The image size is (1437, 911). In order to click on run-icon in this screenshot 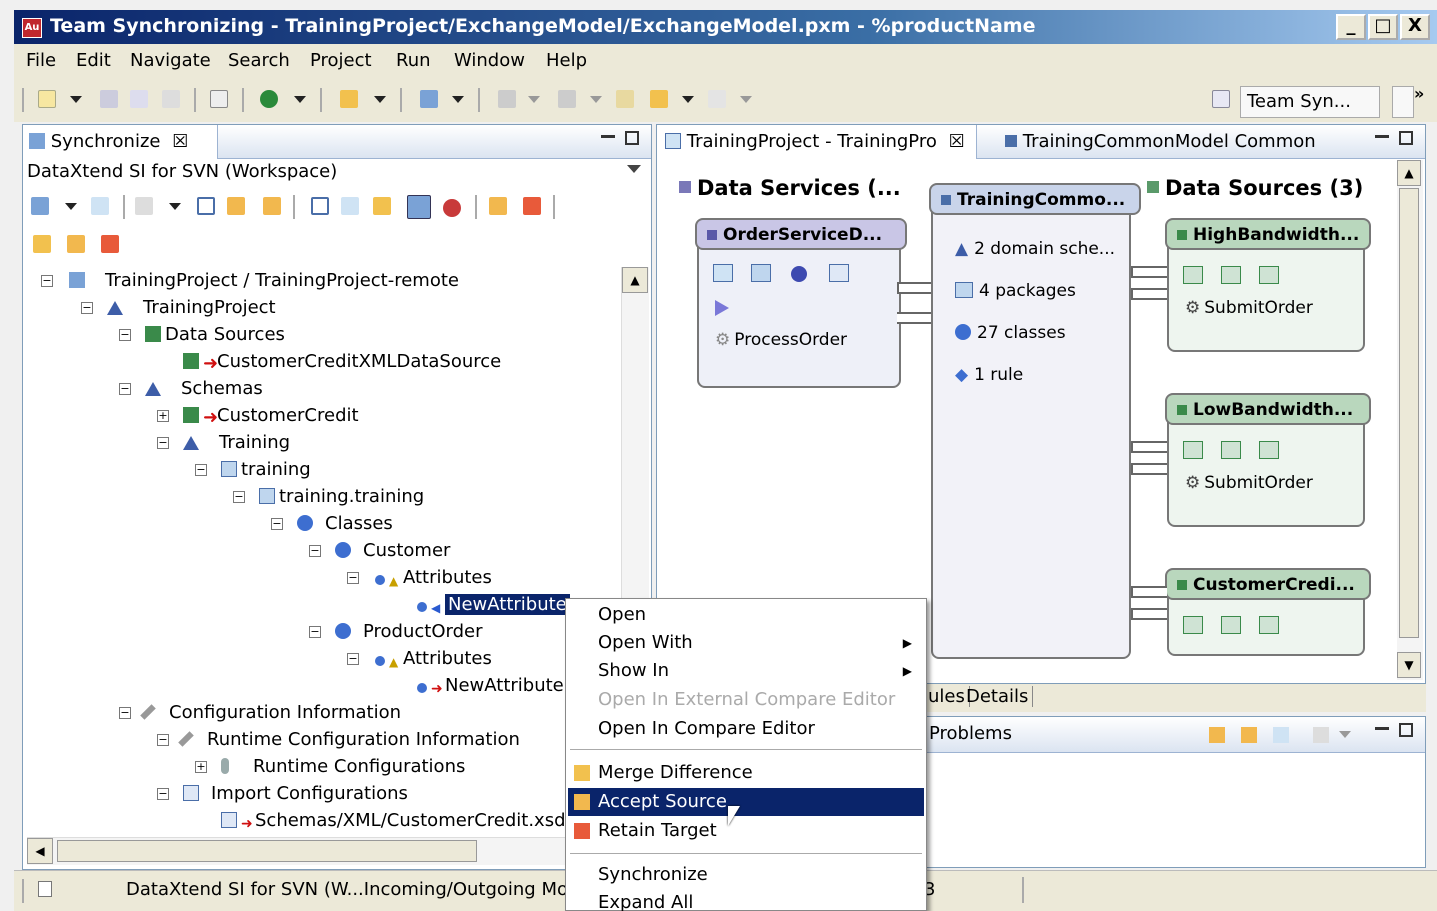, I will do `click(269, 99)`.